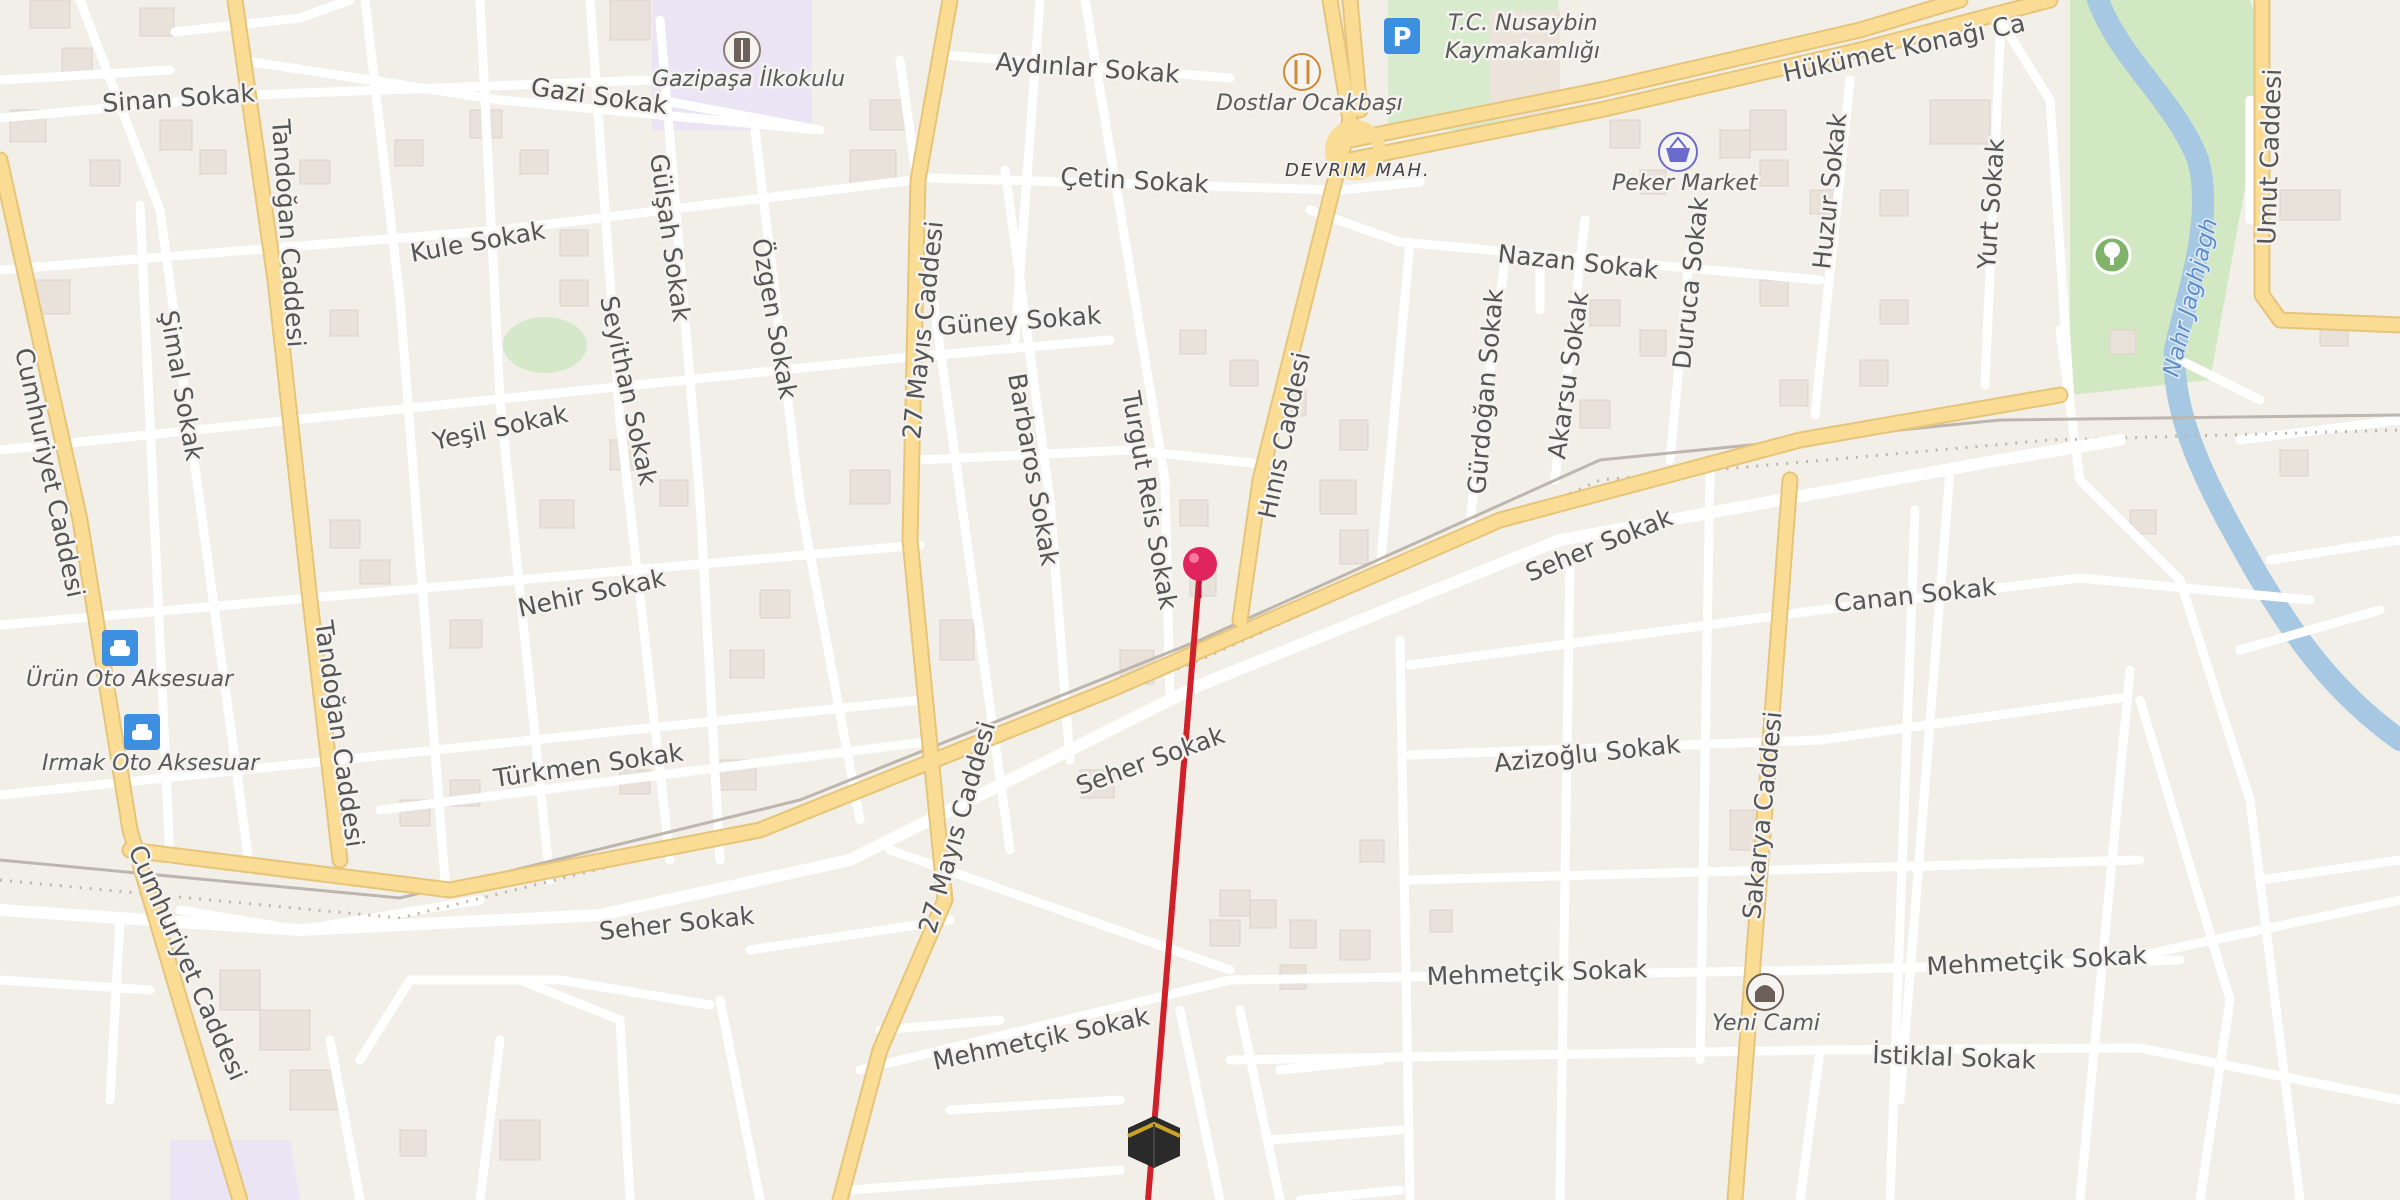  I want to click on label-istiklal-sokak: İstiklal Sokak, so click(1954, 1057).